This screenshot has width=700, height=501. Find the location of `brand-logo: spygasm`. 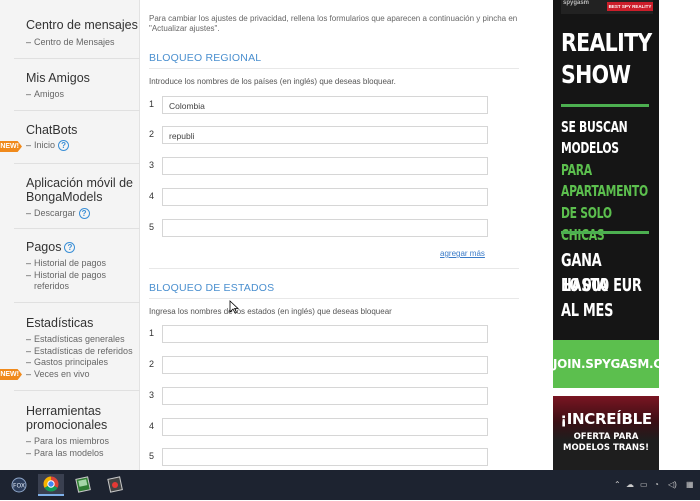

brand-logo: spygasm is located at coordinates (576, 3).